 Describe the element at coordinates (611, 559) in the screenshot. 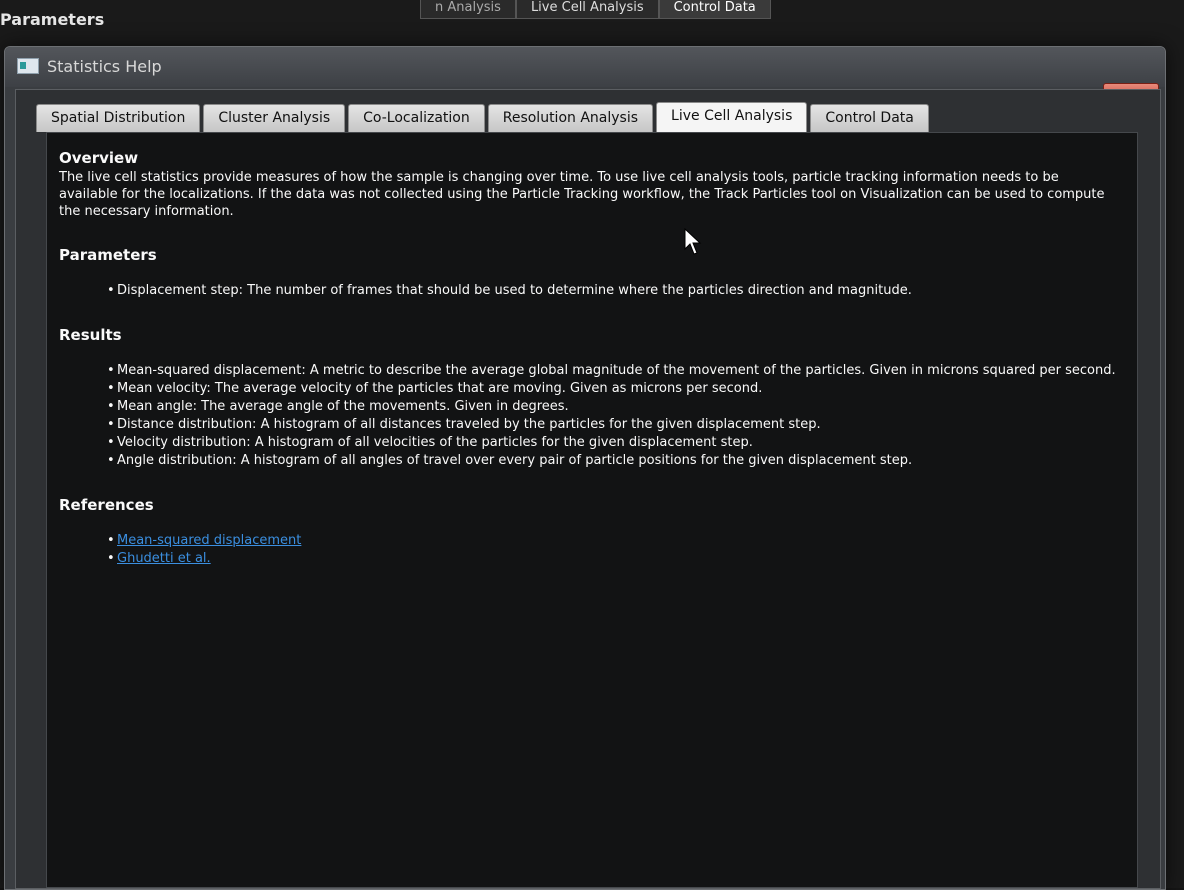

I see `reference-item: Ghudetti et al.` at that location.